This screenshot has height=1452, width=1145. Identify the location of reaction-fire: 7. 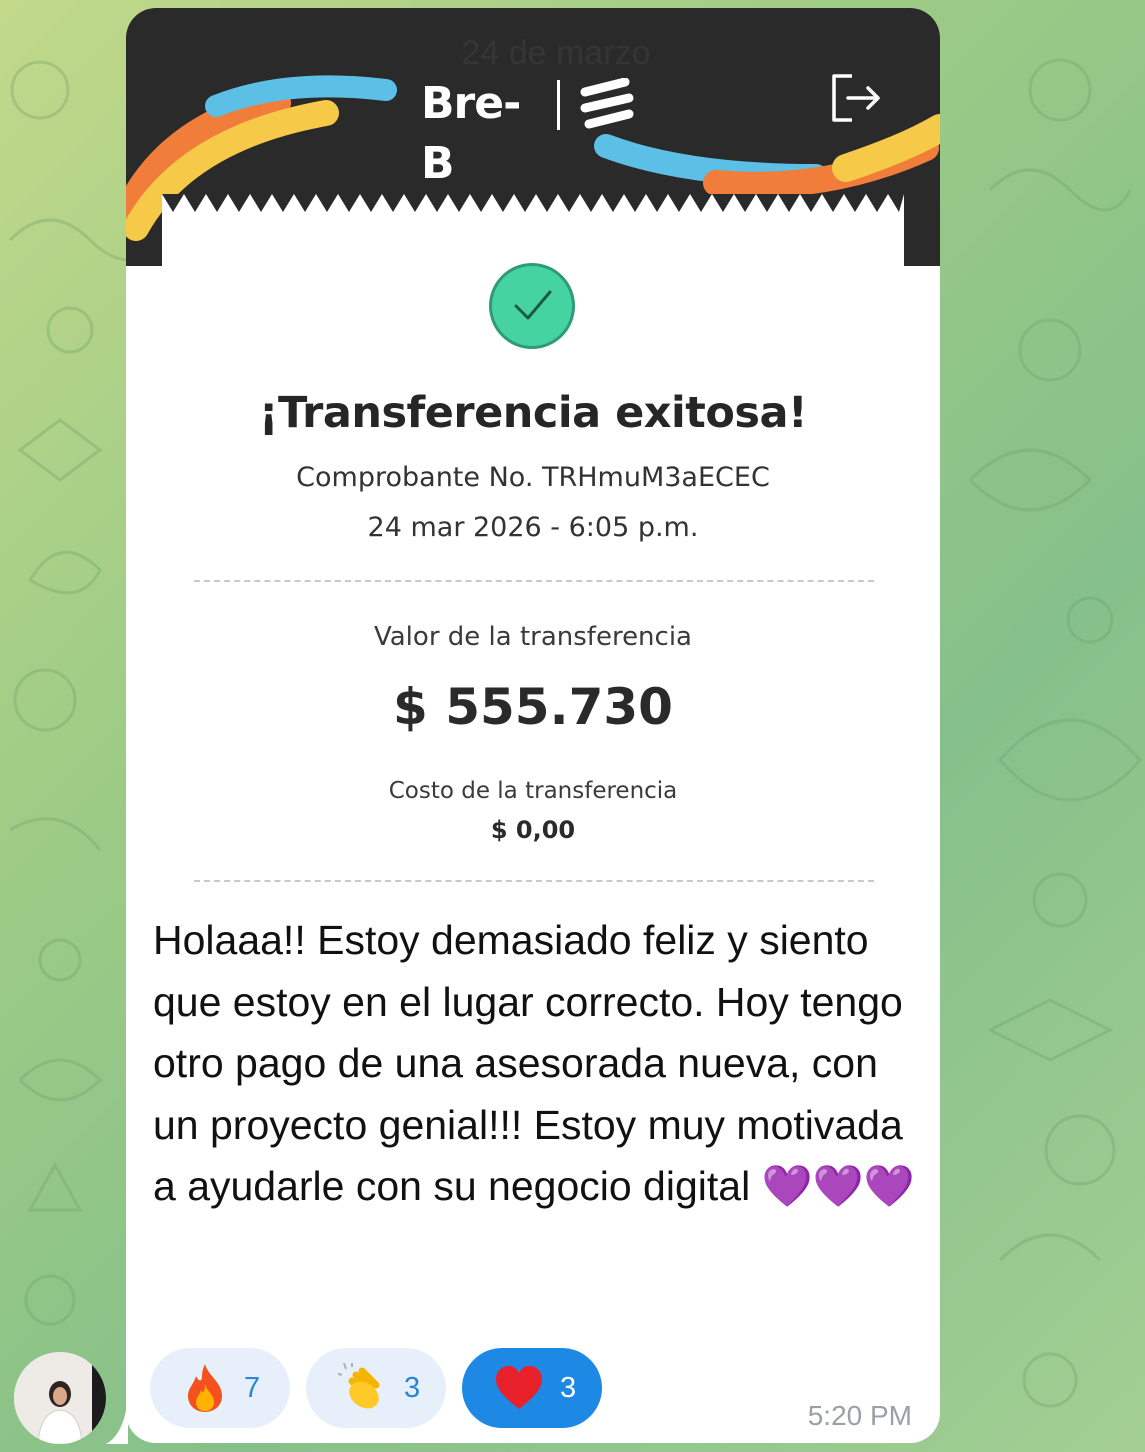
(220, 1388).